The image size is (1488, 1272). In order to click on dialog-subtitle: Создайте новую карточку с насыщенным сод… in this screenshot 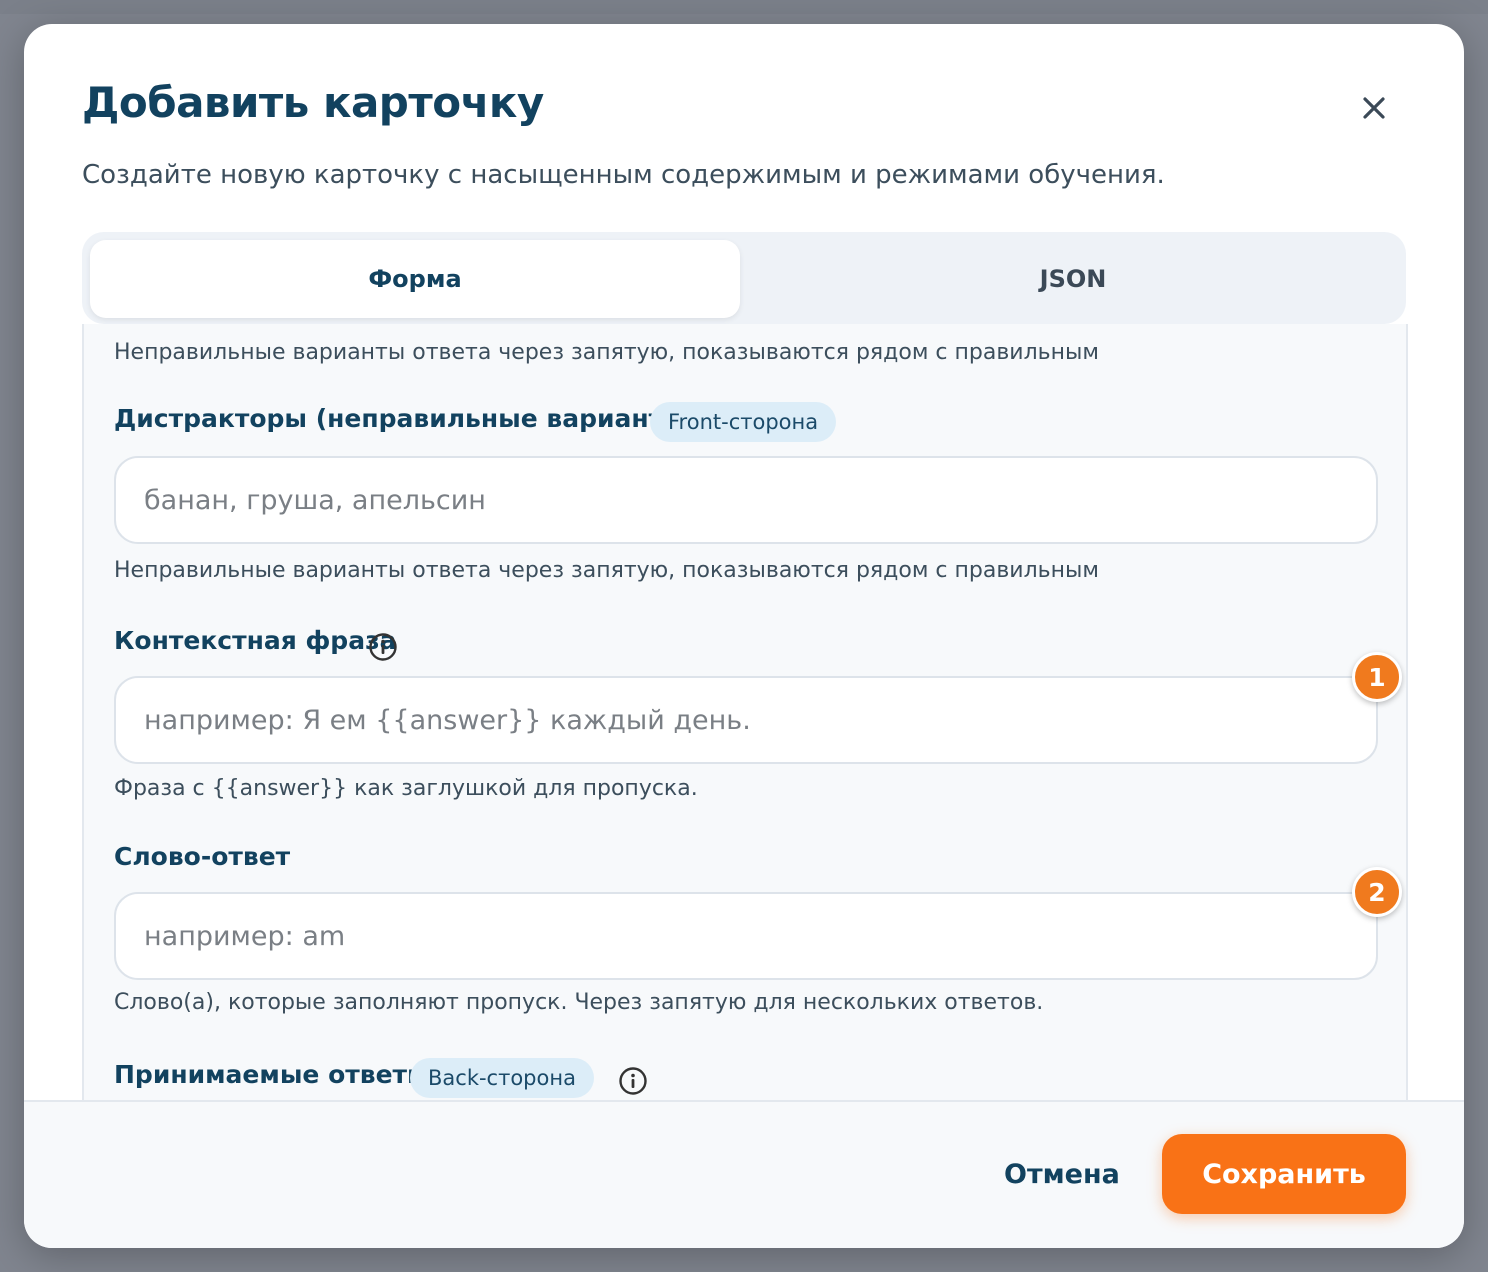, I will do `click(623, 175)`.